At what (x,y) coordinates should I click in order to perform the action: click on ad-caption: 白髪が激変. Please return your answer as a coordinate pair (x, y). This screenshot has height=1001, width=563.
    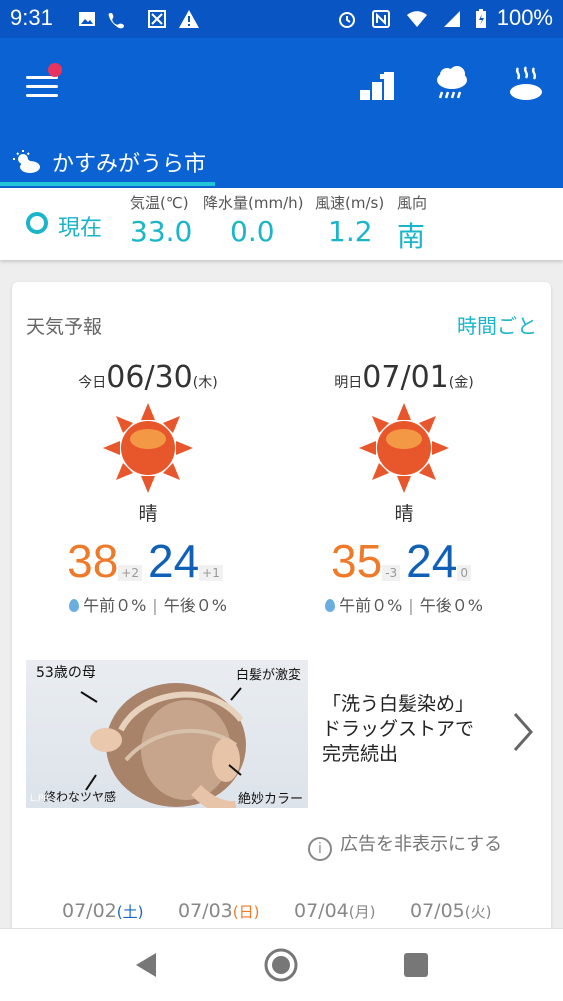
    Looking at the image, I should click on (269, 675).